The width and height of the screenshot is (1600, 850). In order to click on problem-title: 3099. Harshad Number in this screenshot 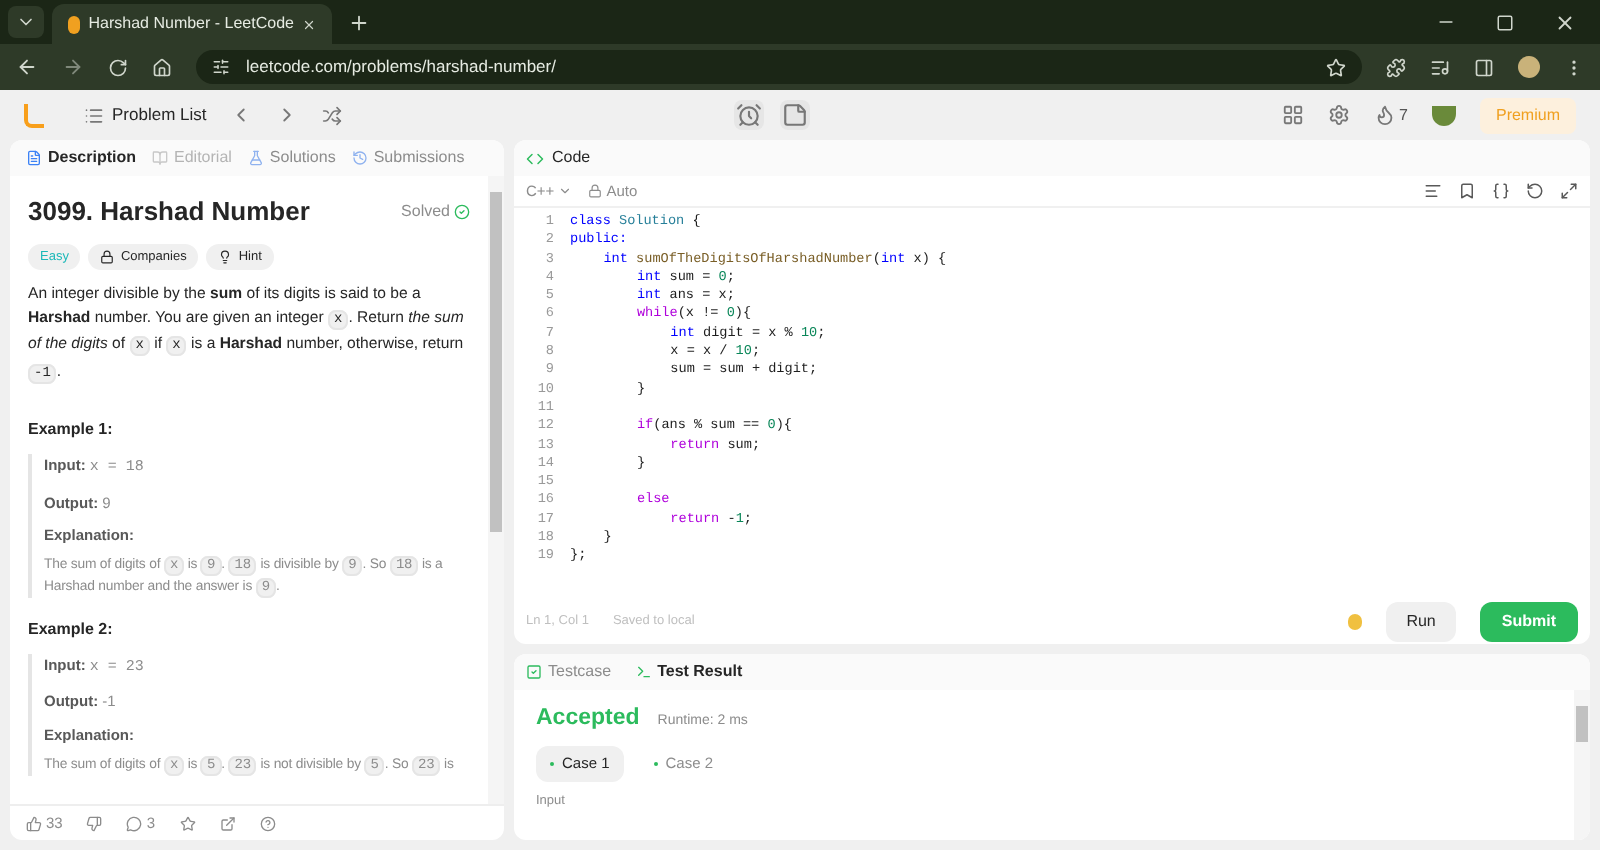, I will do `click(169, 212)`.